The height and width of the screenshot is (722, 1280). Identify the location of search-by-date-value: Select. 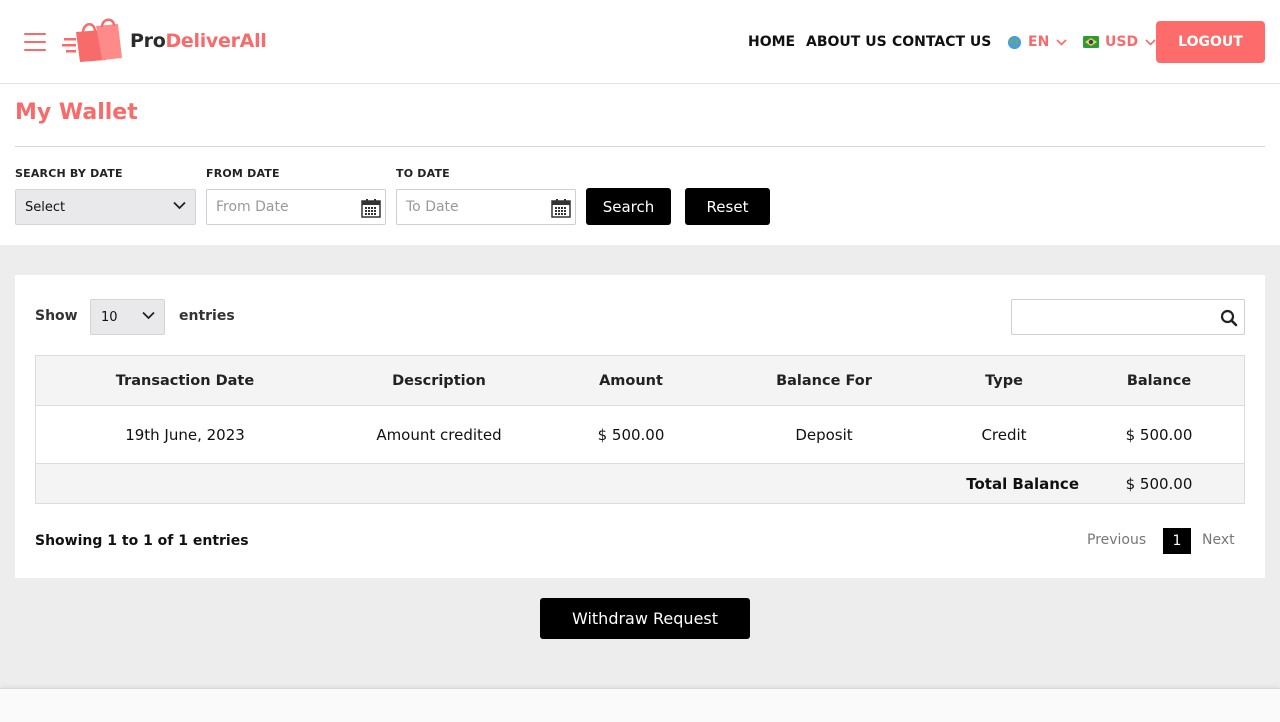
(45, 207).